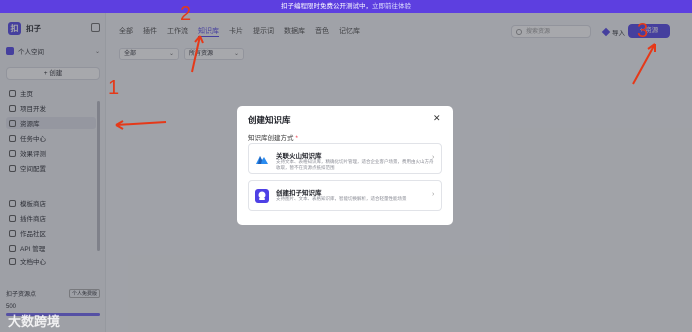 The image size is (692, 332). Describe the element at coordinates (643, 31) in the screenshot. I see `annotation-number-3: 3` at that location.